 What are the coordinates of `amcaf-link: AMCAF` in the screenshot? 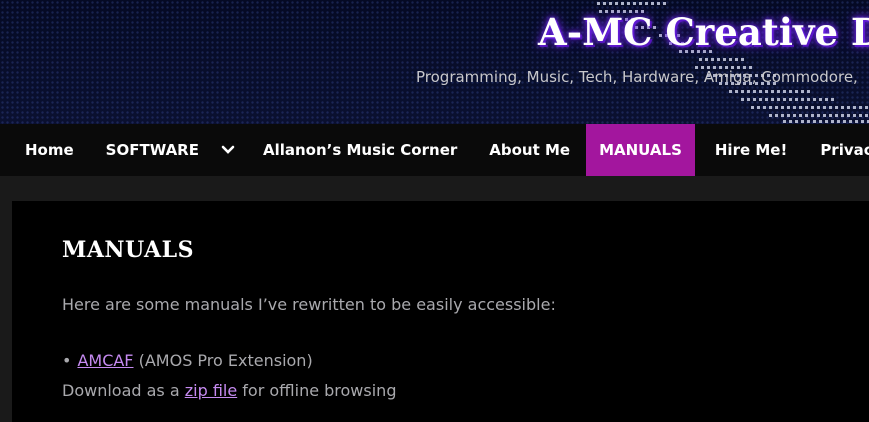 It's located at (105, 360).